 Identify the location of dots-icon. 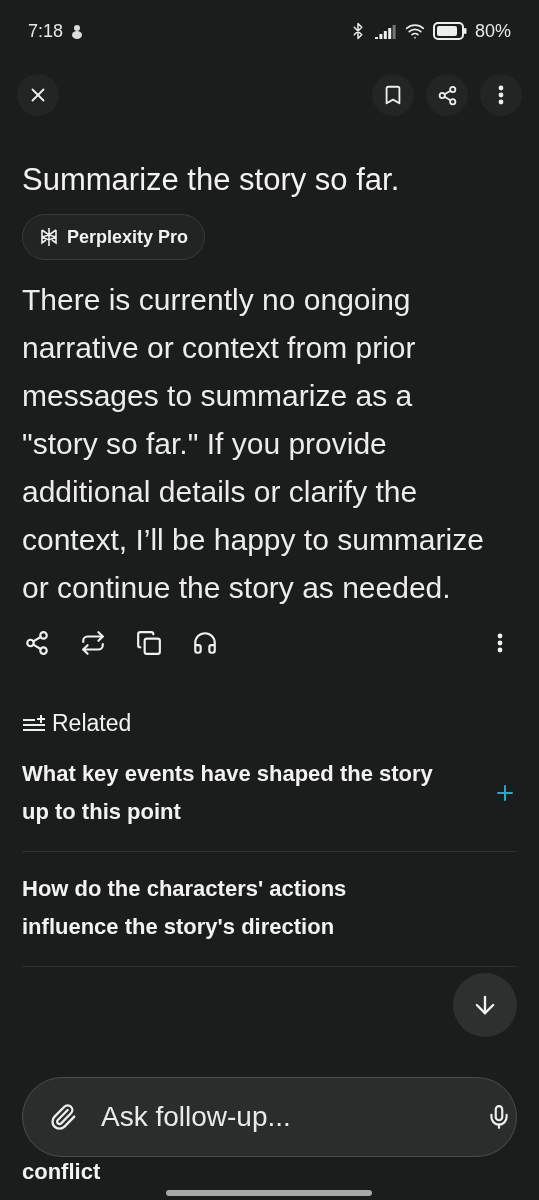
(500, 643).